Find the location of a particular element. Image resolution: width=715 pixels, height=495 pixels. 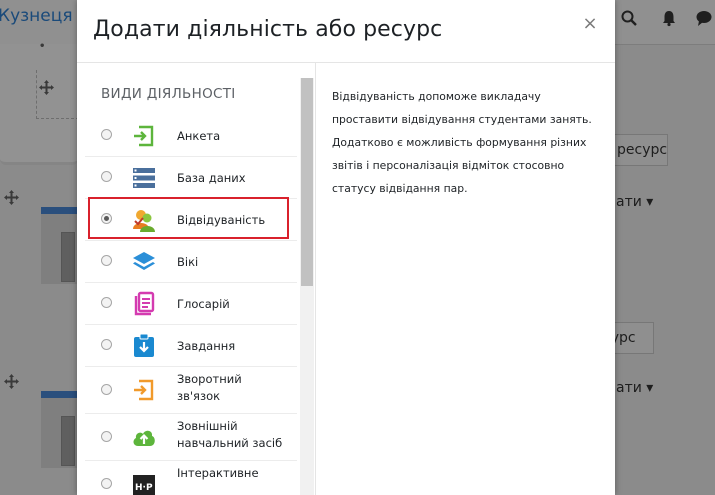

activity-radio-selected is located at coordinates (106, 218).